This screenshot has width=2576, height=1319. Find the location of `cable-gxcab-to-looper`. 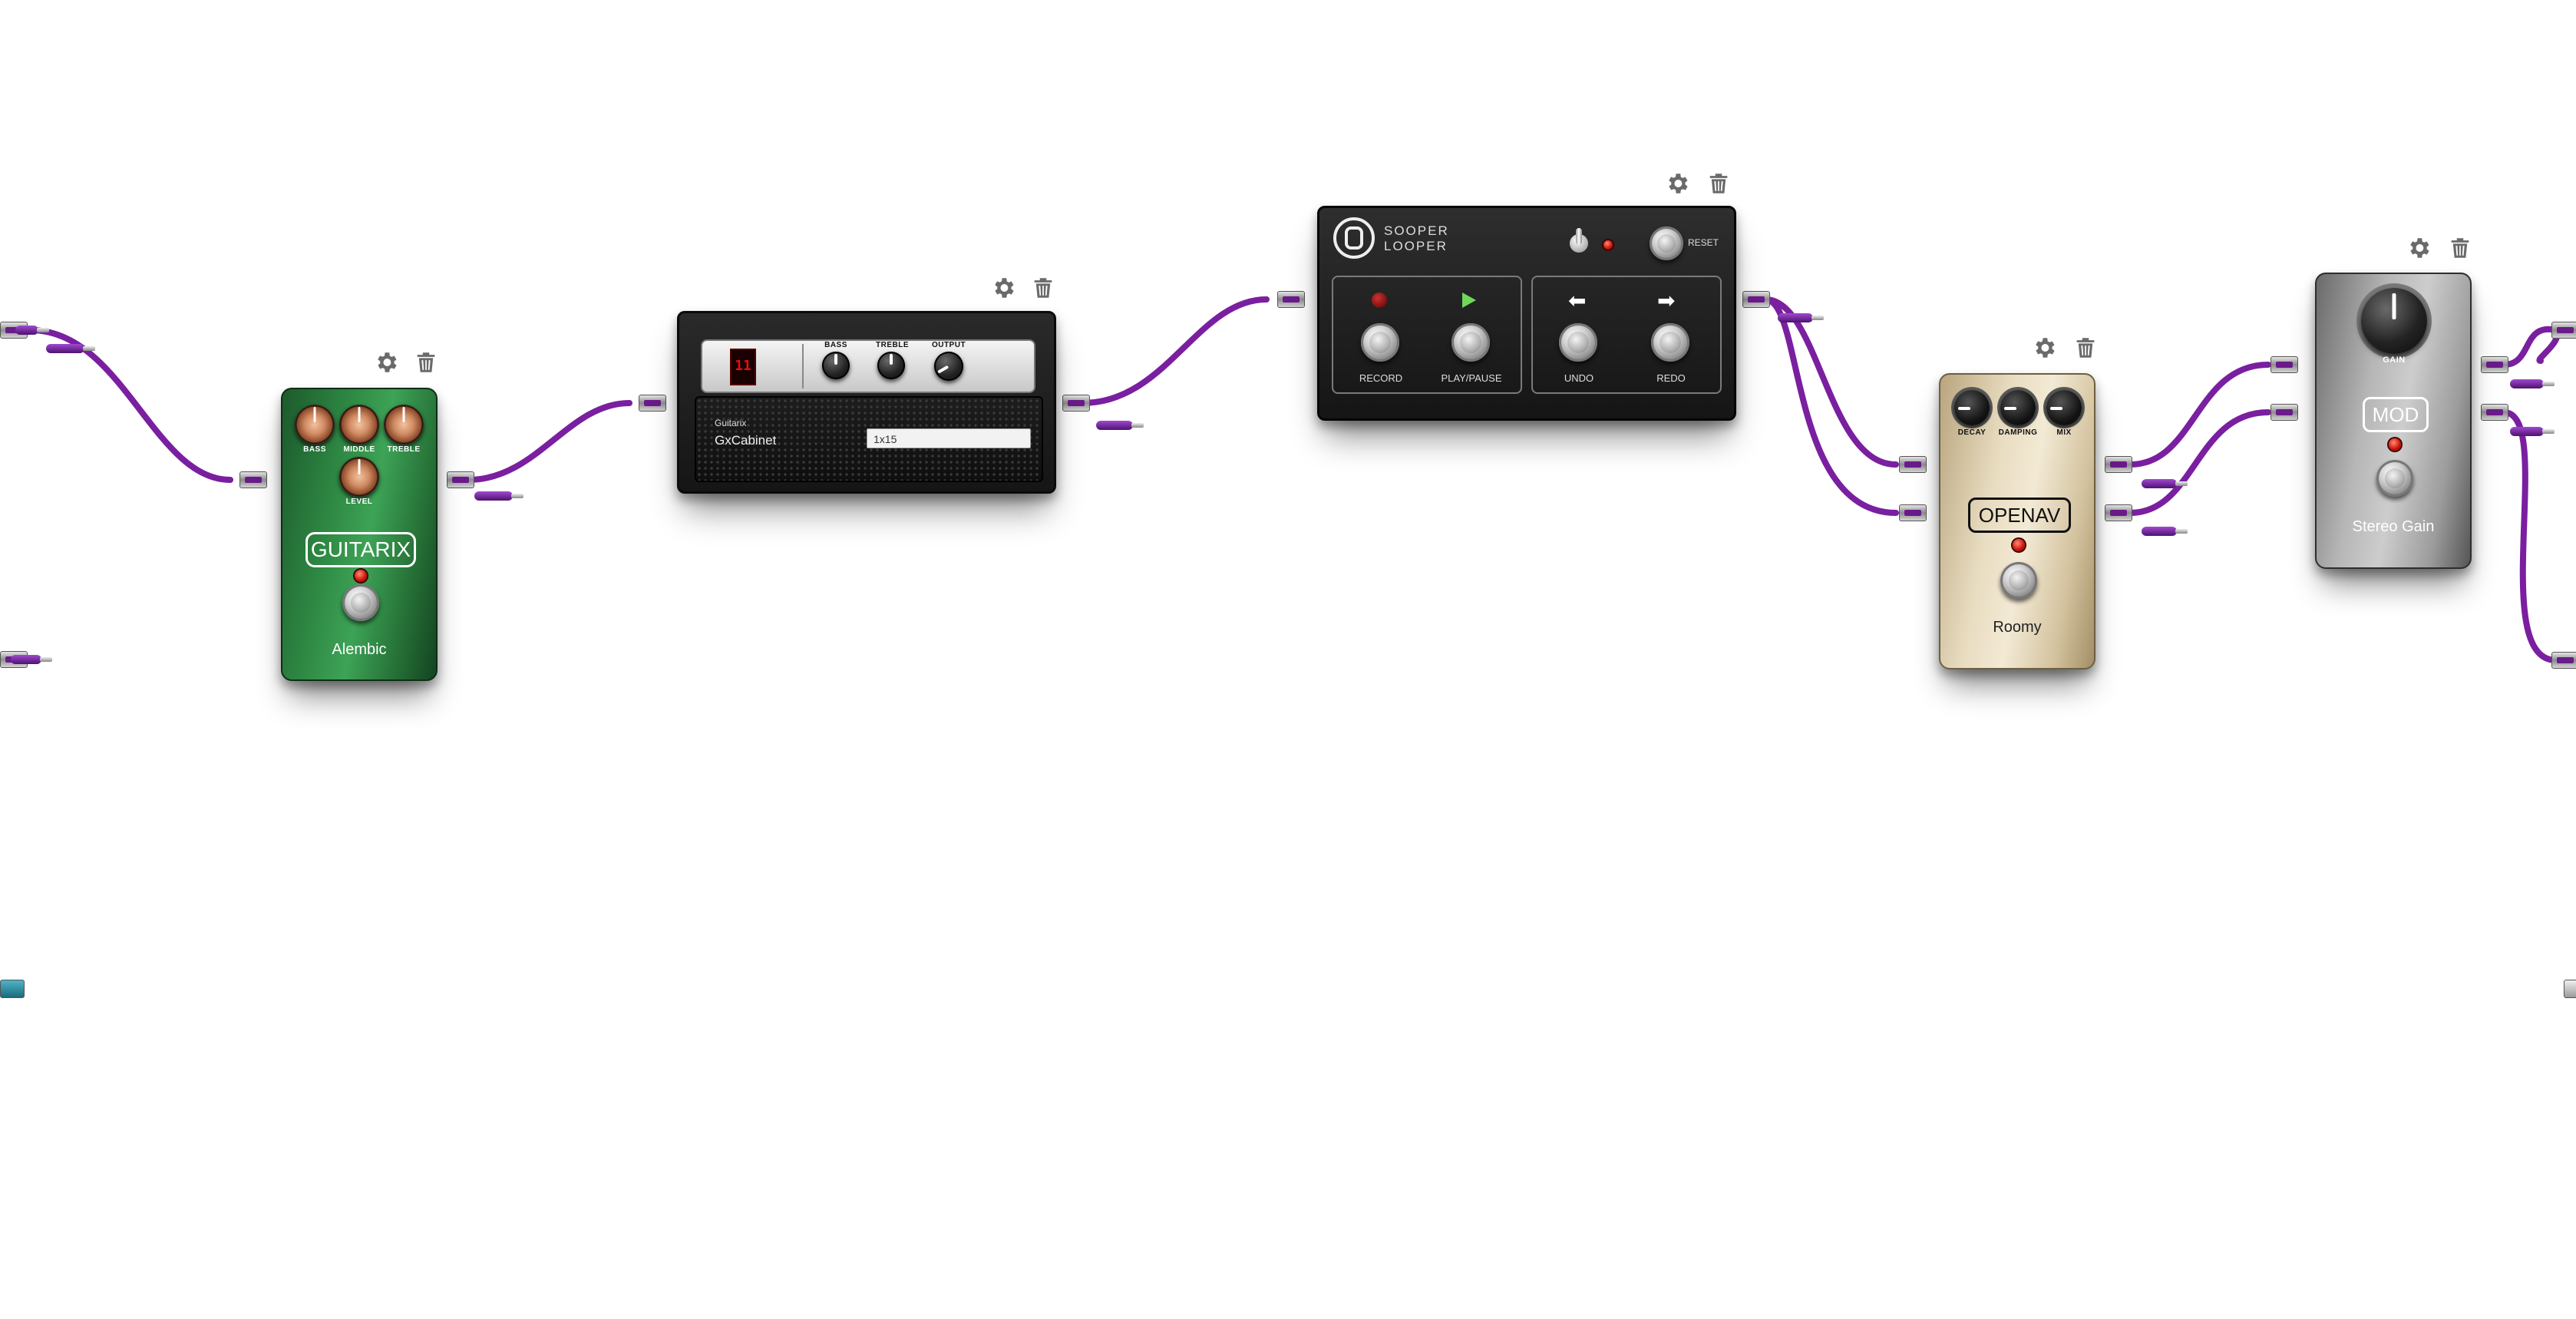

cable-gxcab-to-looper is located at coordinates (1174, 351).